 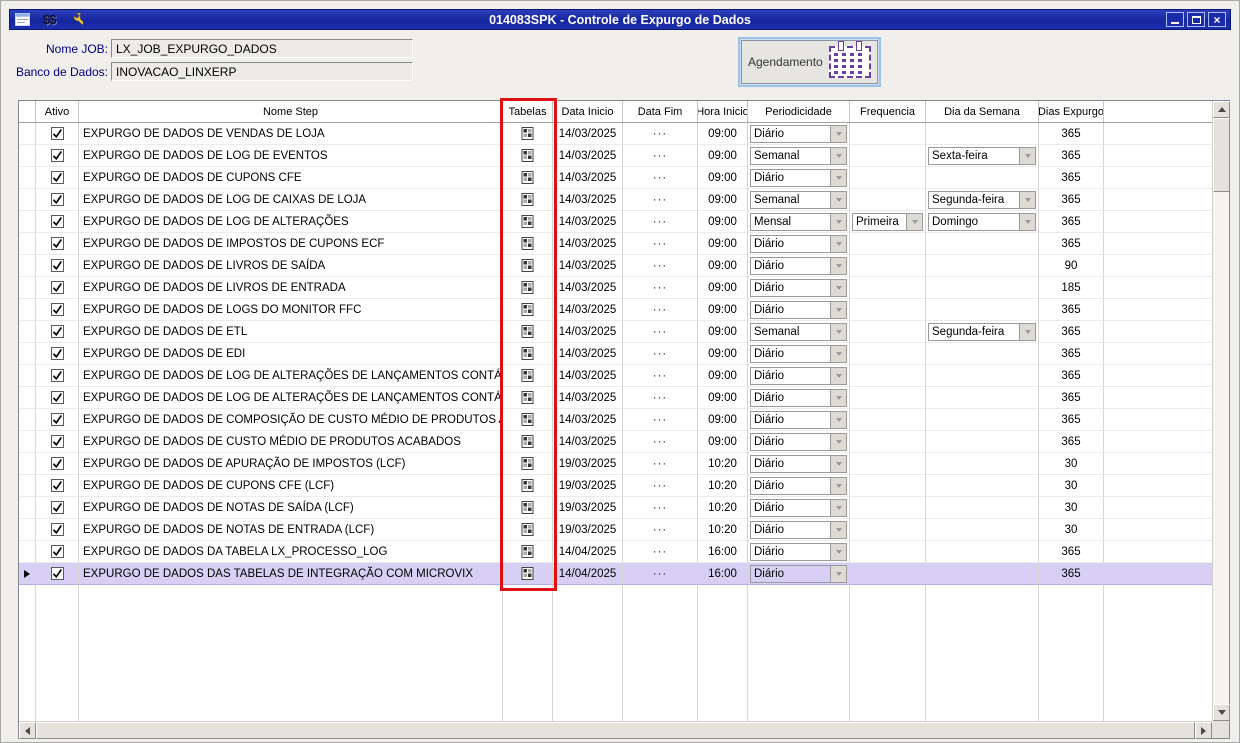 What do you see at coordinates (291, 508) in the screenshot?
I see `step-name-cell: EXPURGO DE DADOS DE NOTAS DE SAÍDA (LCF)` at bounding box center [291, 508].